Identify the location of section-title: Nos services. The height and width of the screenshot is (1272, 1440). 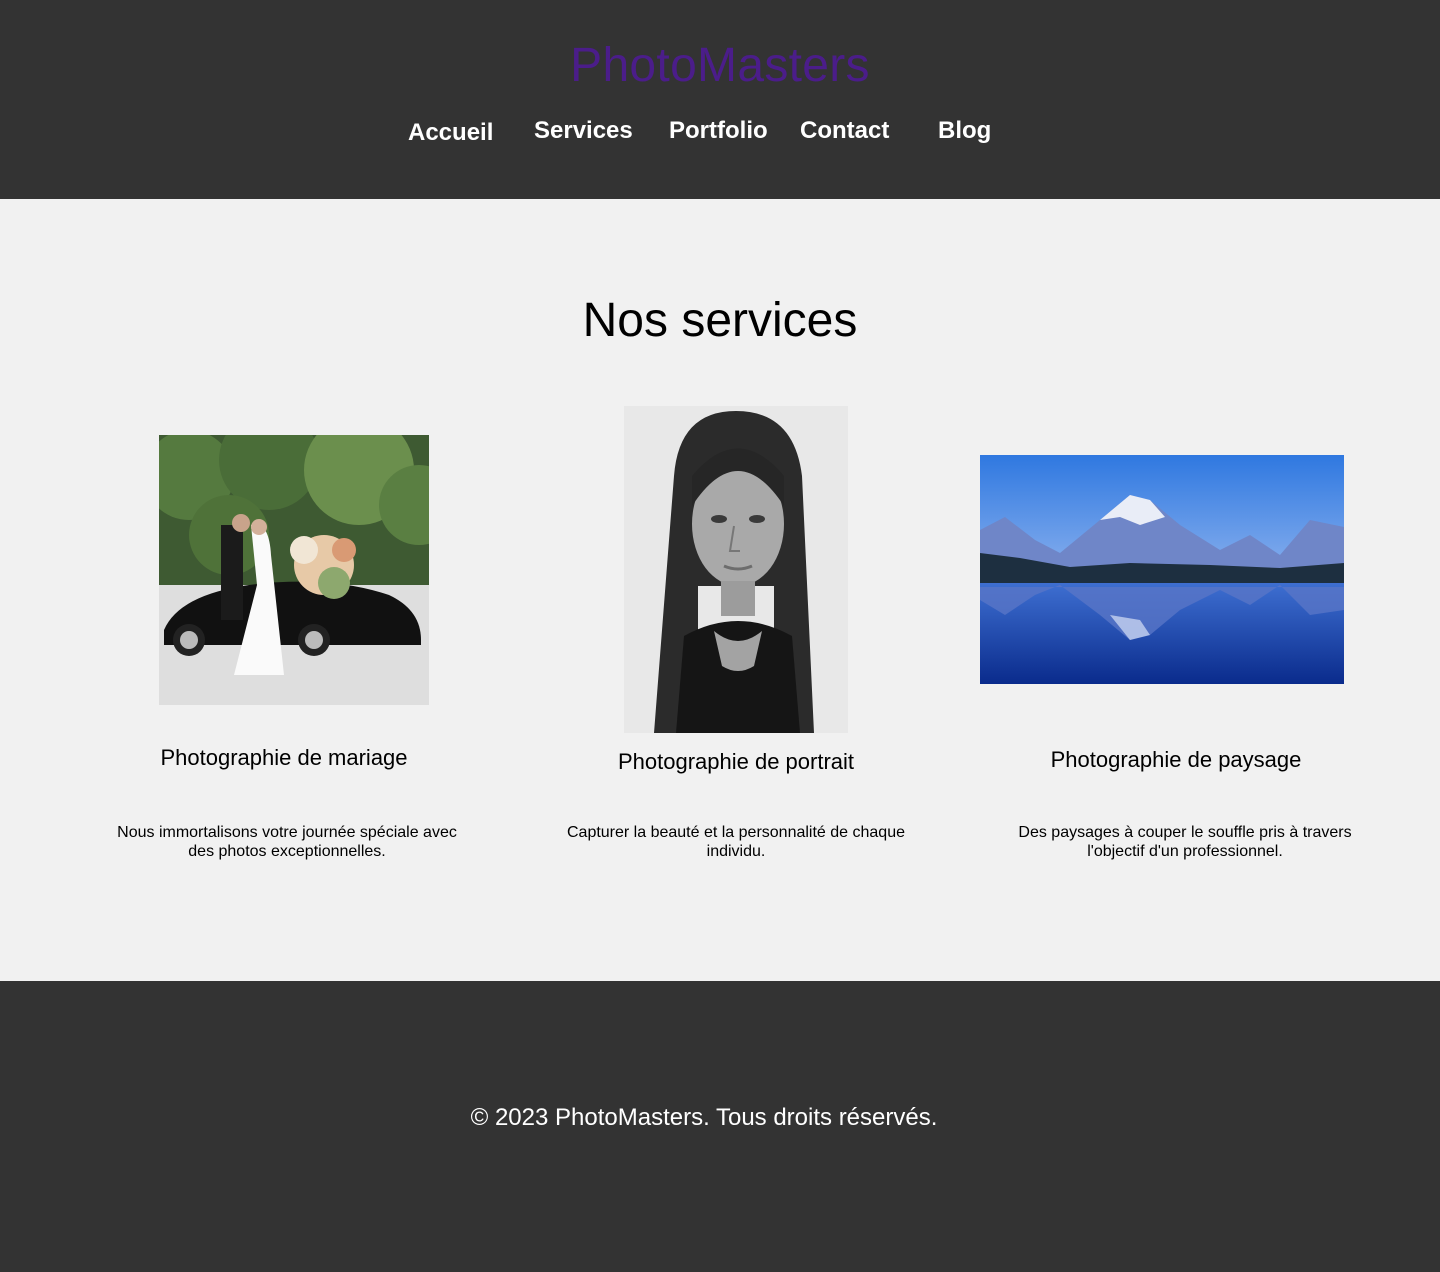
(720, 320).